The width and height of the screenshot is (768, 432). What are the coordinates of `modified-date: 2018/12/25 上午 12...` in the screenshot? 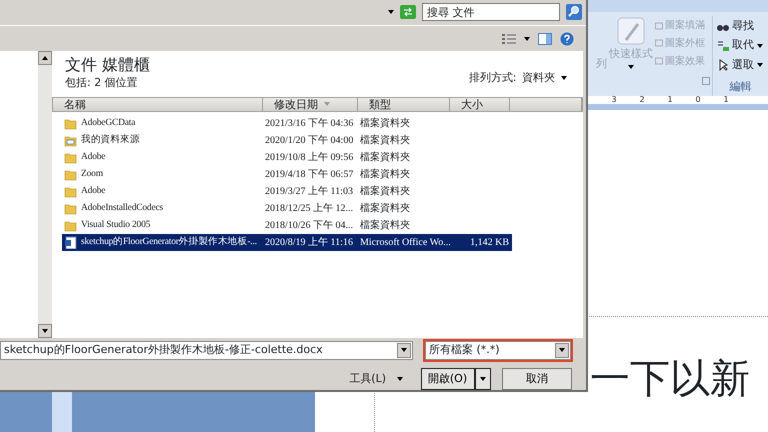 It's located at (309, 209).